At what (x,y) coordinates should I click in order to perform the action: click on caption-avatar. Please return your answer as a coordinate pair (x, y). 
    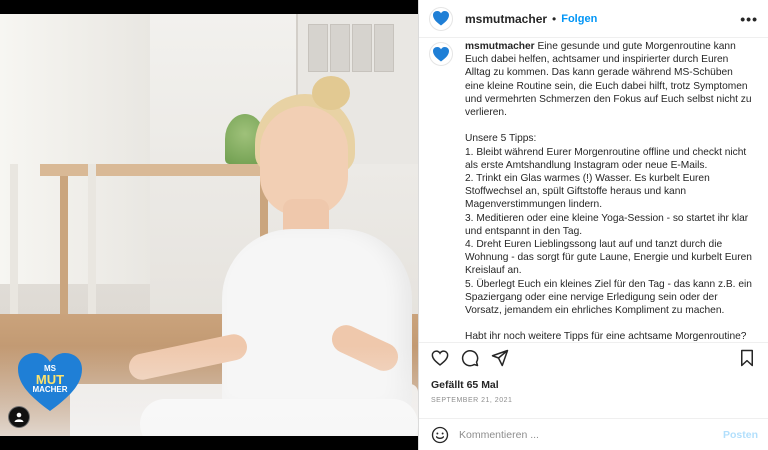
    Looking at the image, I should click on (441, 54).